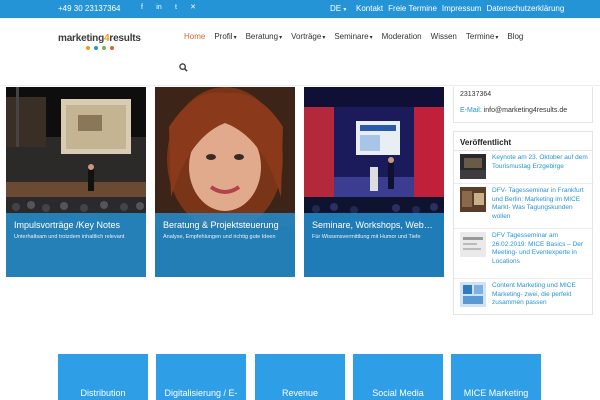 The image size is (600, 400). I want to click on email-label: E-Mail:, so click(471, 110).